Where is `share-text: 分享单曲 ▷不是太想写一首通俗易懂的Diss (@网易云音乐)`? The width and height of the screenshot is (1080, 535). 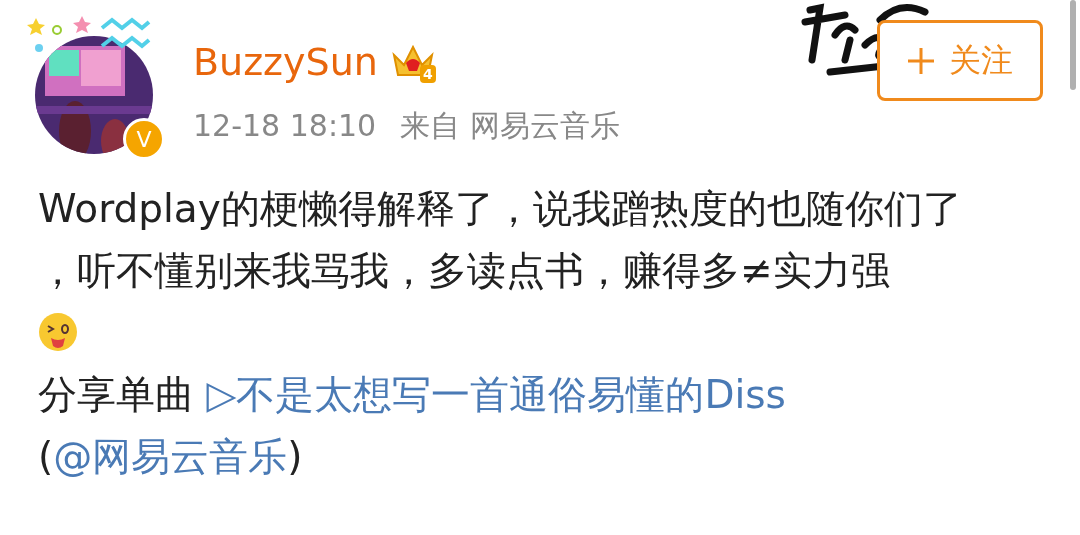 share-text: 分享单曲 ▷不是太想写一首通俗易懂的Diss (@网易云音乐) is located at coordinates (412, 426).